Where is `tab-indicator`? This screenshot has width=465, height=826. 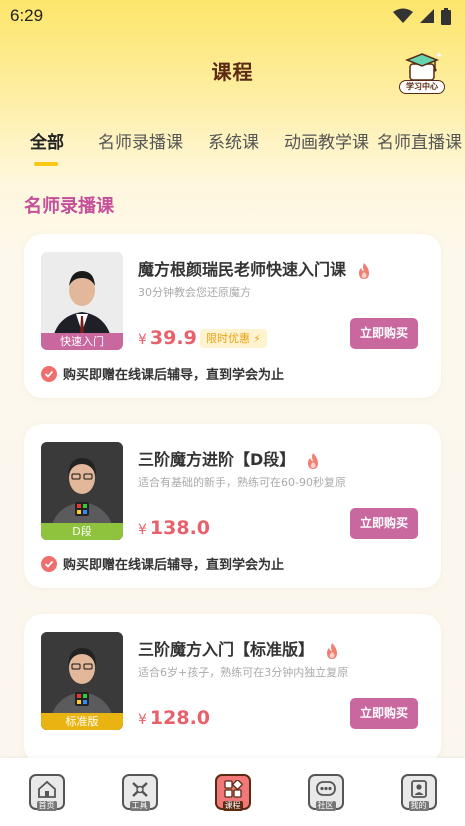
tab-indicator is located at coordinates (46, 164).